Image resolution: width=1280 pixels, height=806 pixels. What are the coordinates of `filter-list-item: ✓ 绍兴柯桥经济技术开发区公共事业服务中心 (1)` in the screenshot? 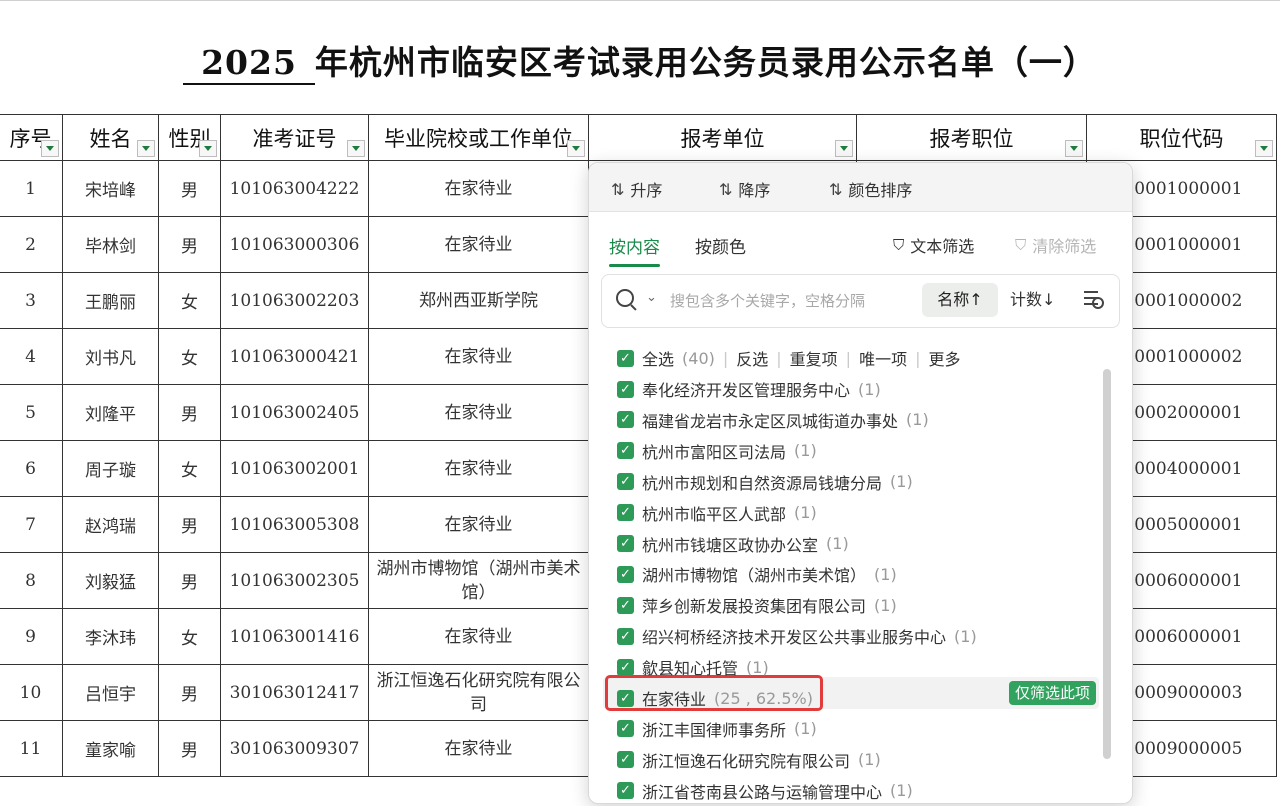 It's located at (797, 636).